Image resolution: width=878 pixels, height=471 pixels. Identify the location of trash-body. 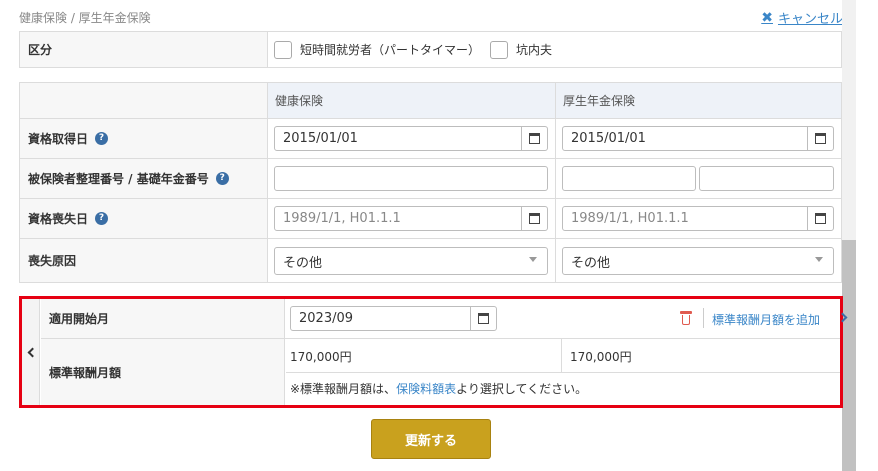
(686, 320).